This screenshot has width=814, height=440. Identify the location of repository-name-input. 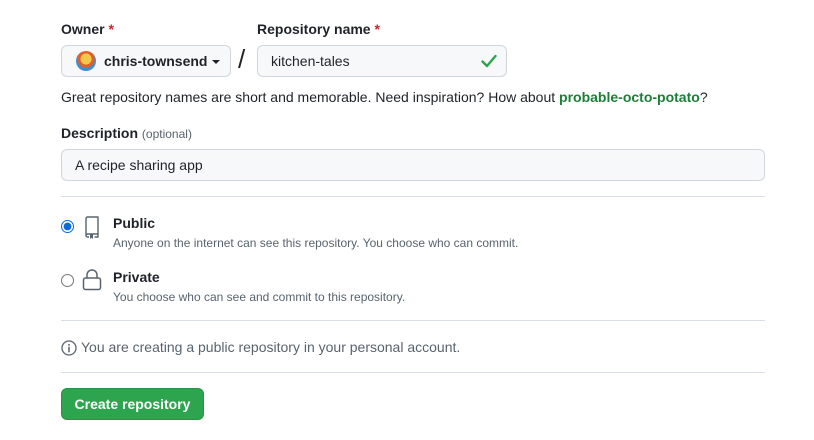
(382, 61).